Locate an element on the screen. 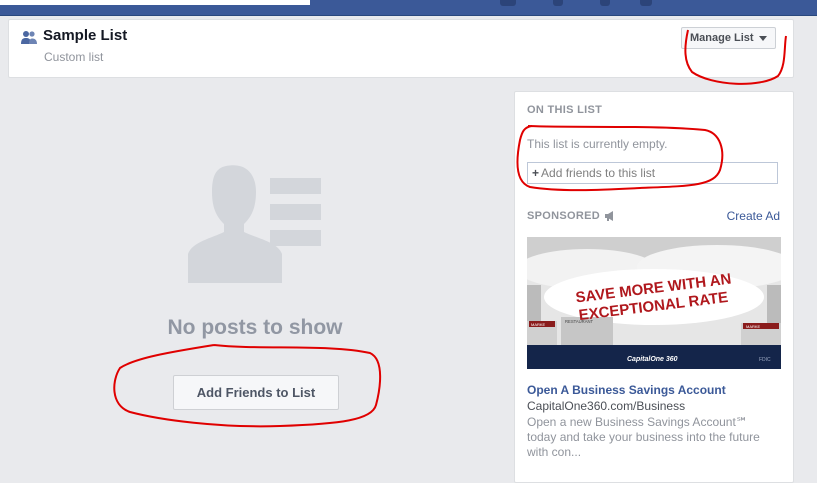 This screenshot has height=483, width=817. add-friends-input: + Add friends to this list is located at coordinates (652, 173).